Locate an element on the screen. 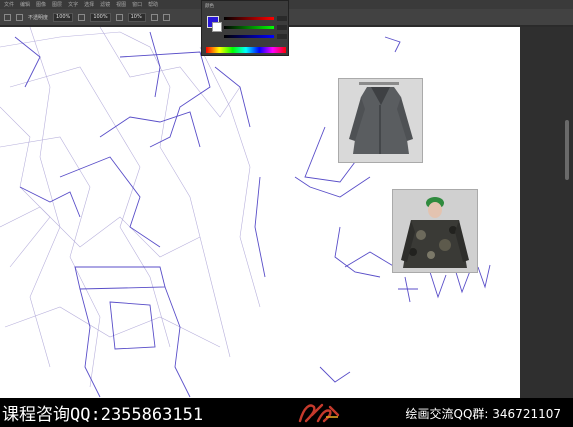  smoothing-field: 10% is located at coordinates (136, 17).